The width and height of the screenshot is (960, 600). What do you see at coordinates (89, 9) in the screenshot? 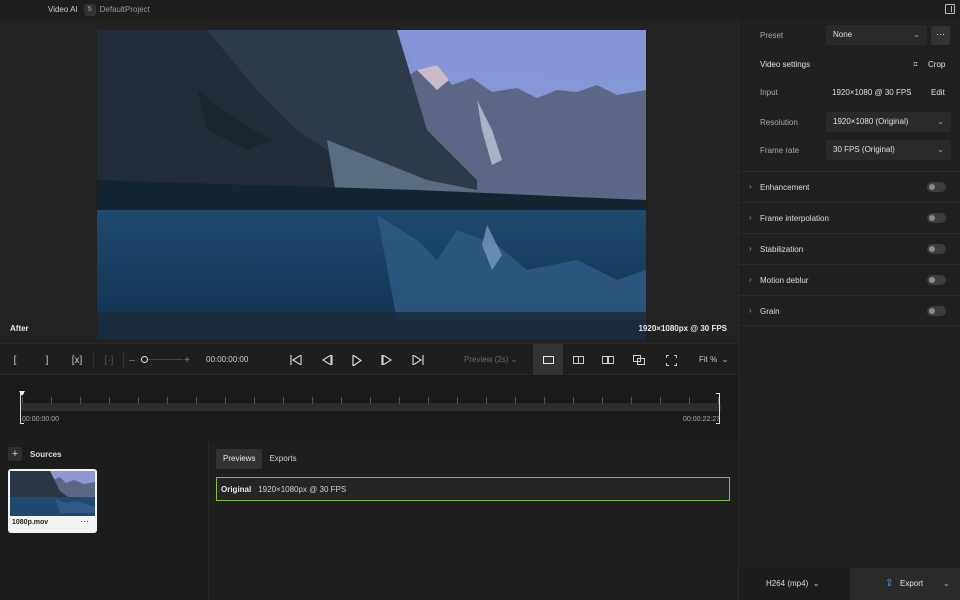
I see `project-count-badge: 5` at bounding box center [89, 9].